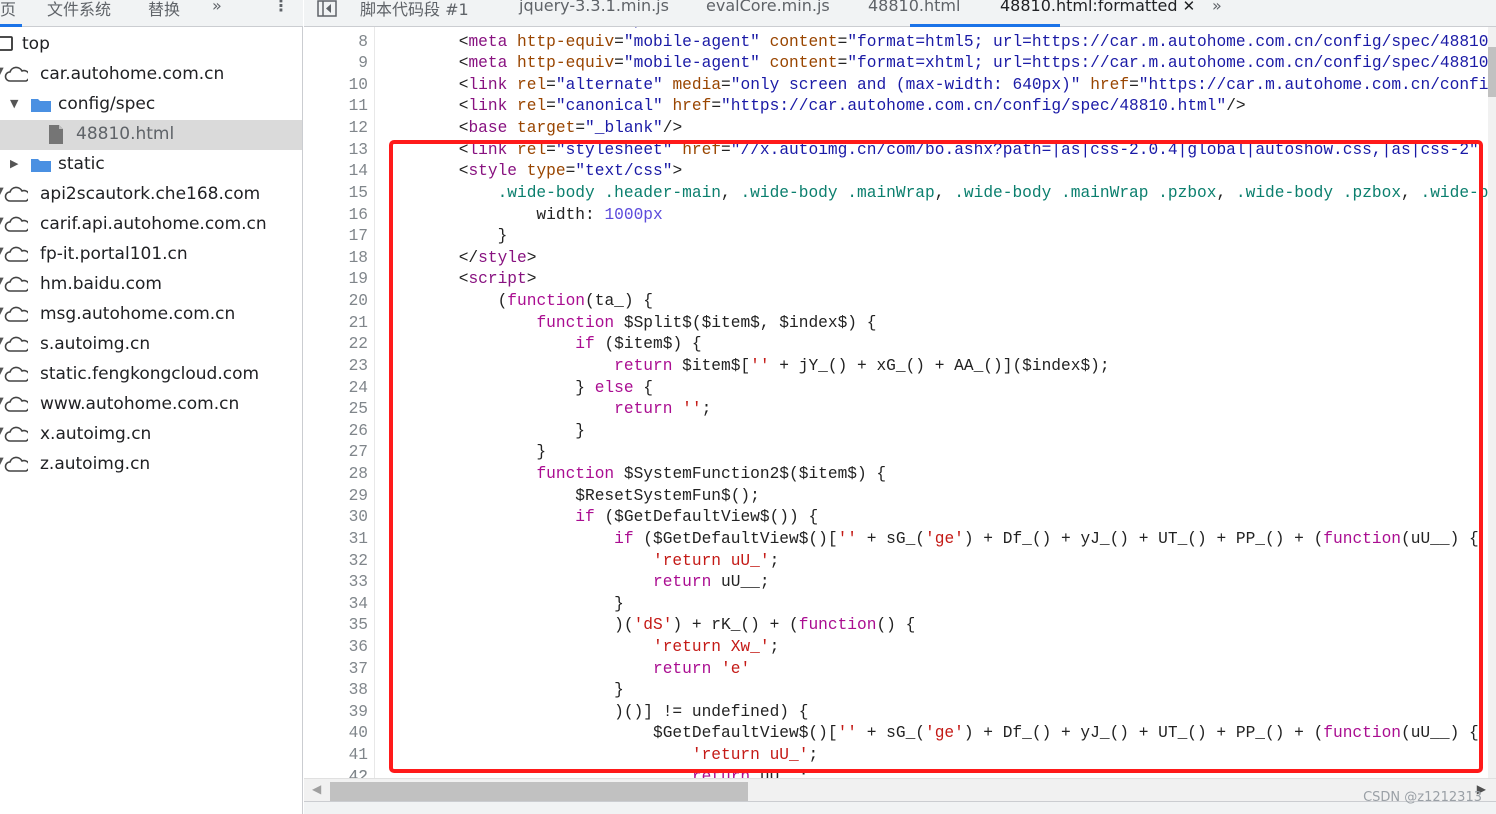 Image resolution: width=1496 pixels, height=814 pixels. What do you see at coordinates (132, 74) in the screenshot?
I see `tree-item-label: car.autohome.com.cn` at bounding box center [132, 74].